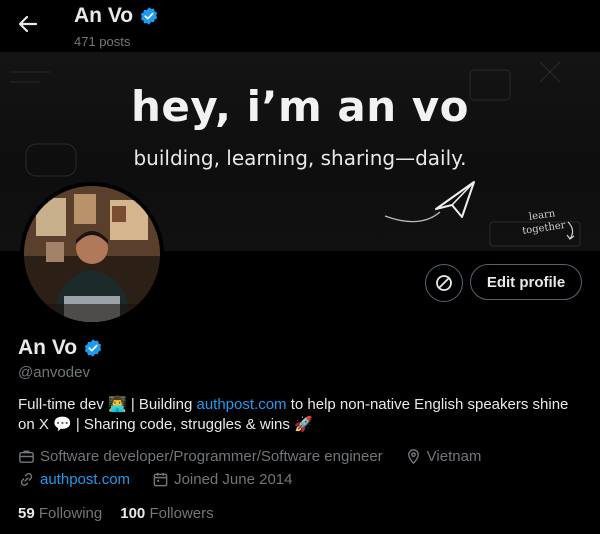 This screenshot has width=600, height=534. Describe the element at coordinates (429, 202) in the screenshot. I see `paper-plane-icon` at that location.